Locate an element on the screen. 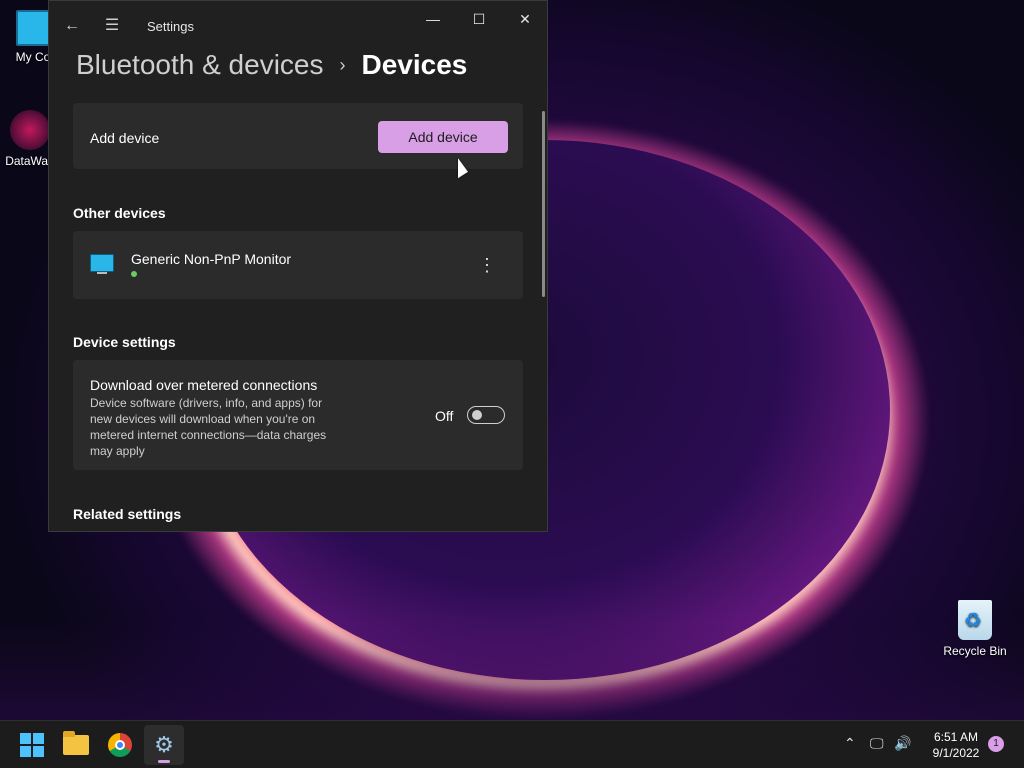  breadcrumb-parent-link: Bluetooth & devices is located at coordinates (200, 65).